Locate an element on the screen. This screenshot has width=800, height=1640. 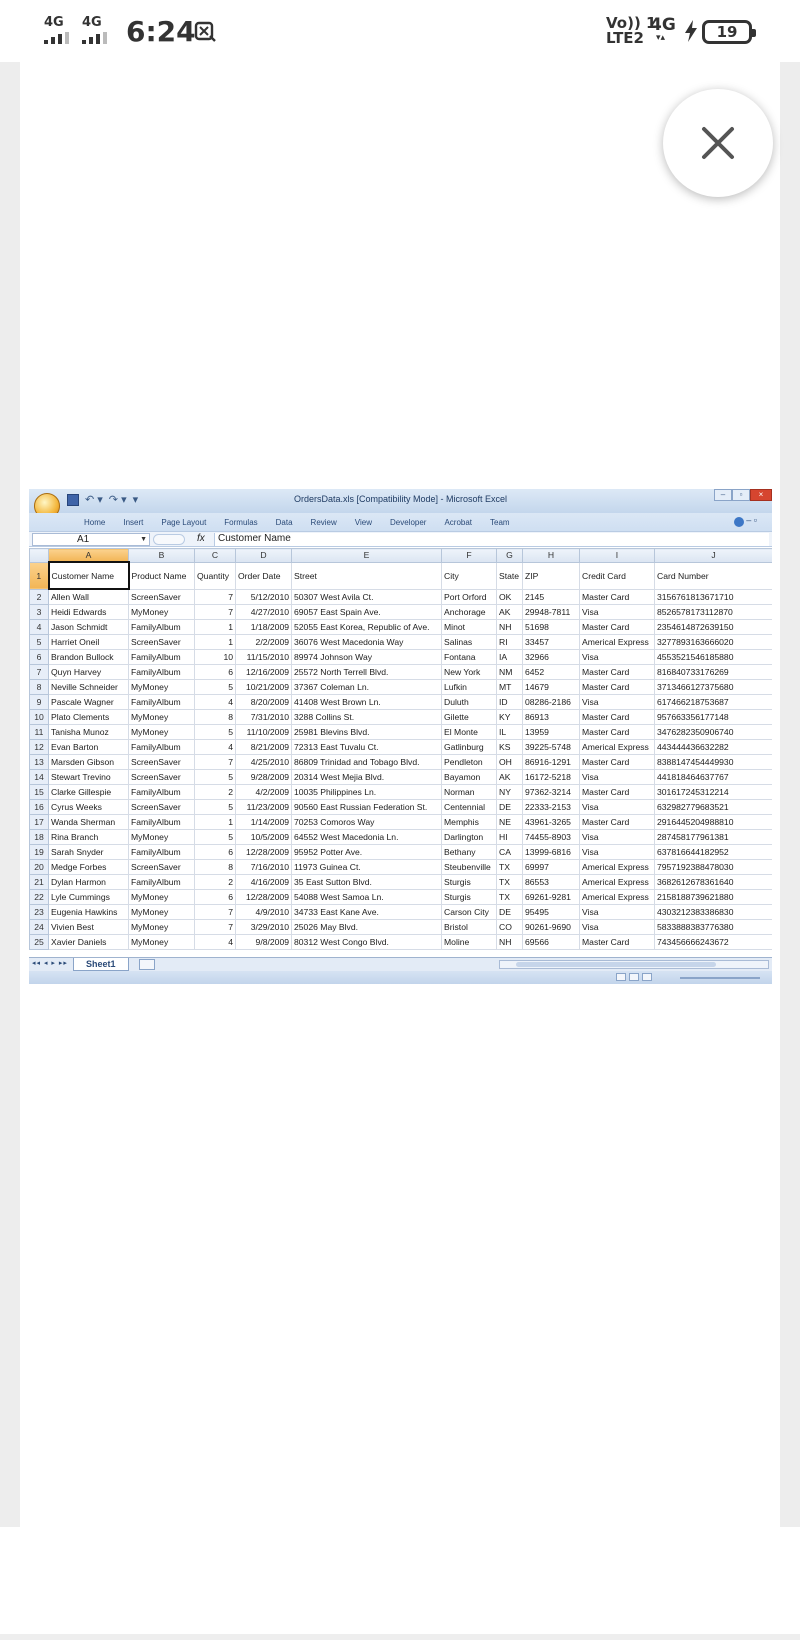
cell-street: 86809 Trinidad and Tobago Blvd. is located at coordinates (366, 762).